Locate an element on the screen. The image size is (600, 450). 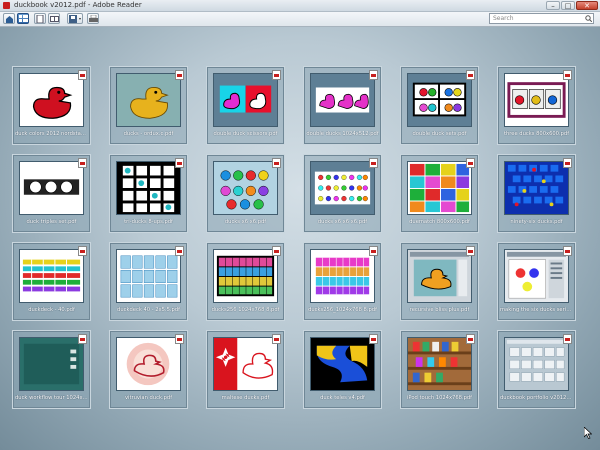
file-name-label: vitruvian duck.pdf is located at coordinates (148, 398).